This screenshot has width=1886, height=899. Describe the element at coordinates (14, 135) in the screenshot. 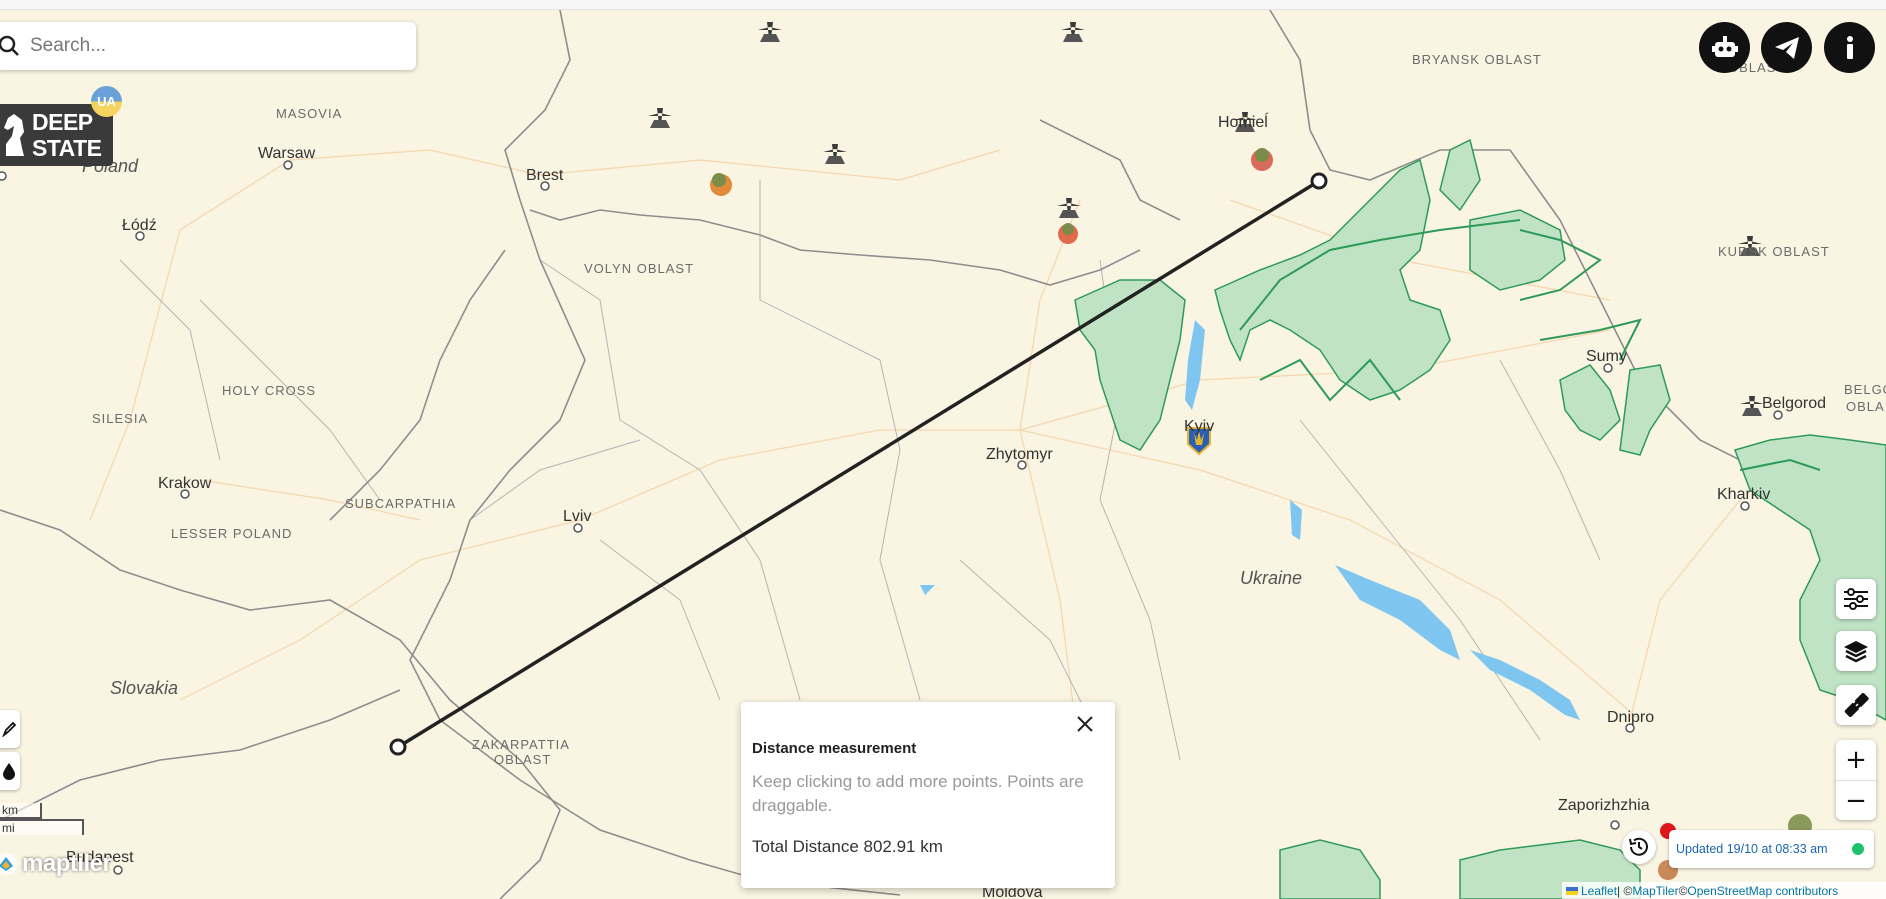

I see `knight-icon` at that location.